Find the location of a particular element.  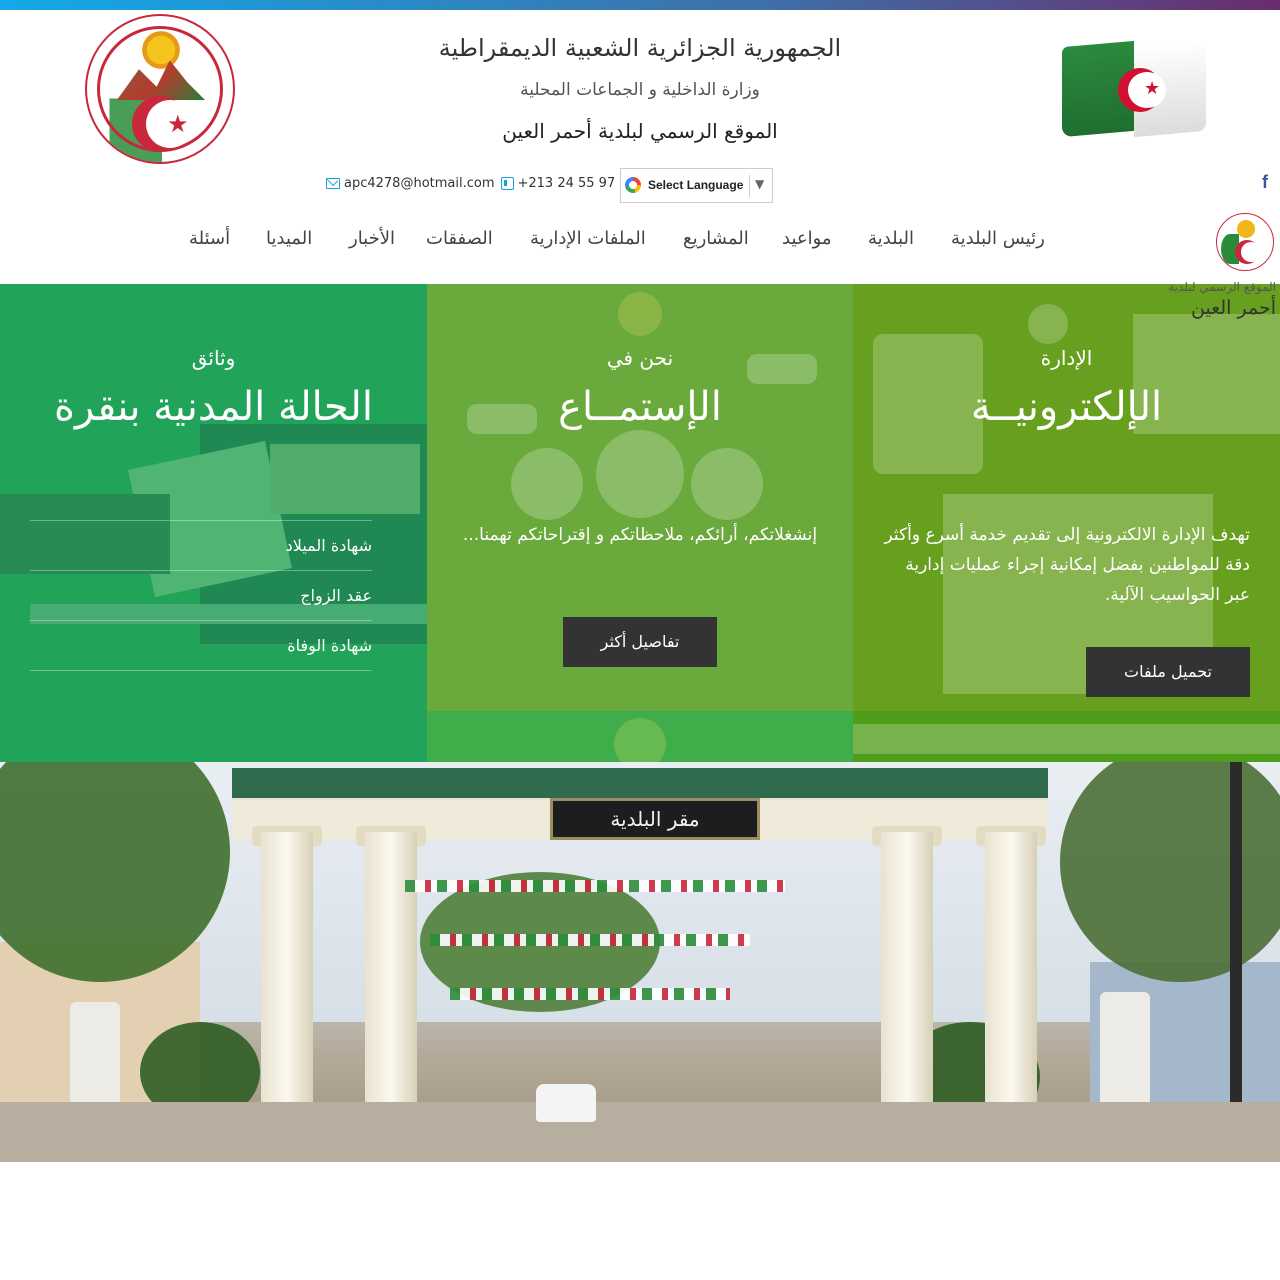

contact-phone: +213 24 55 97 40 is located at coordinates (577, 183).